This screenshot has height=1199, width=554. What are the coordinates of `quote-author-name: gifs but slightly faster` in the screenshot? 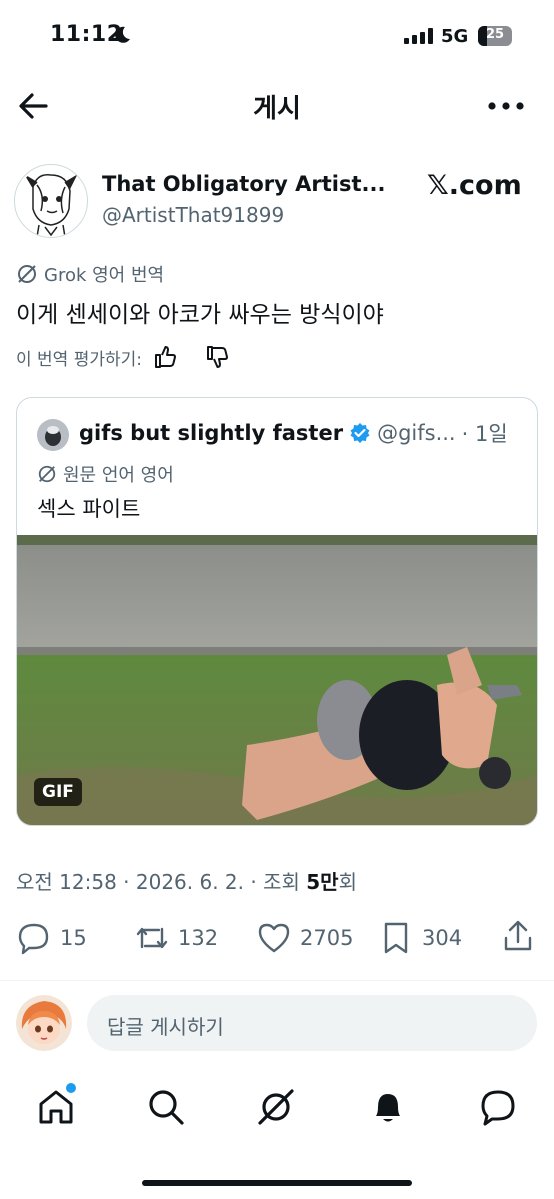 It's located at (211, 433).